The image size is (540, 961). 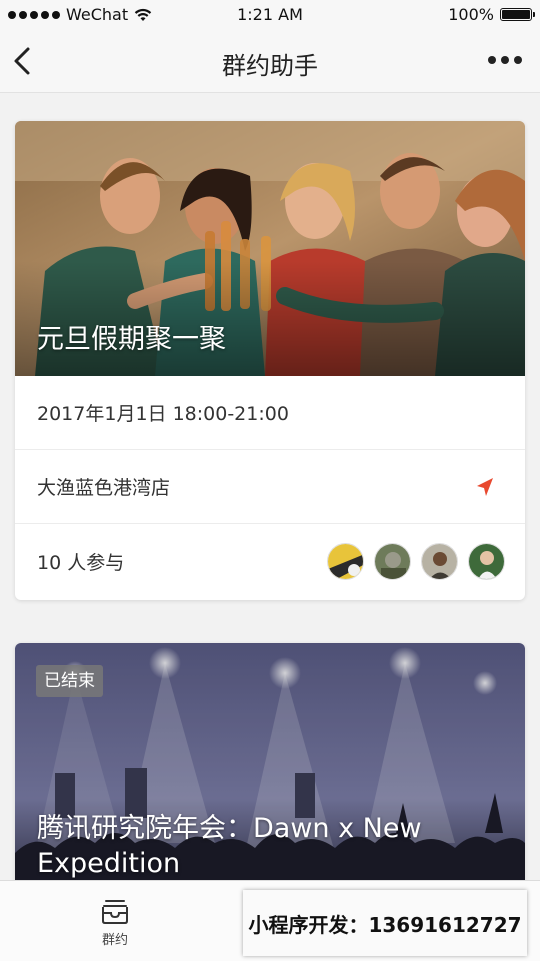 I want to click on tab-qunyue: 群约, so click(x=115, y=922).